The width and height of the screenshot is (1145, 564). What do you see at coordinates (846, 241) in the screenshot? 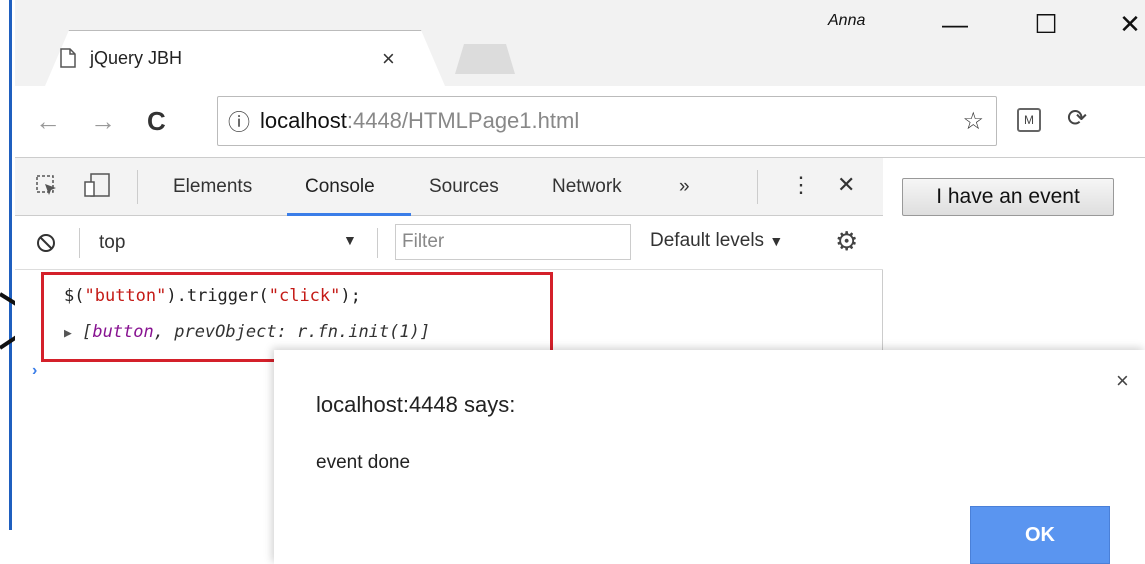
I see `console-settings-gear-icon: ⚙` at bounding box center [846, 241].